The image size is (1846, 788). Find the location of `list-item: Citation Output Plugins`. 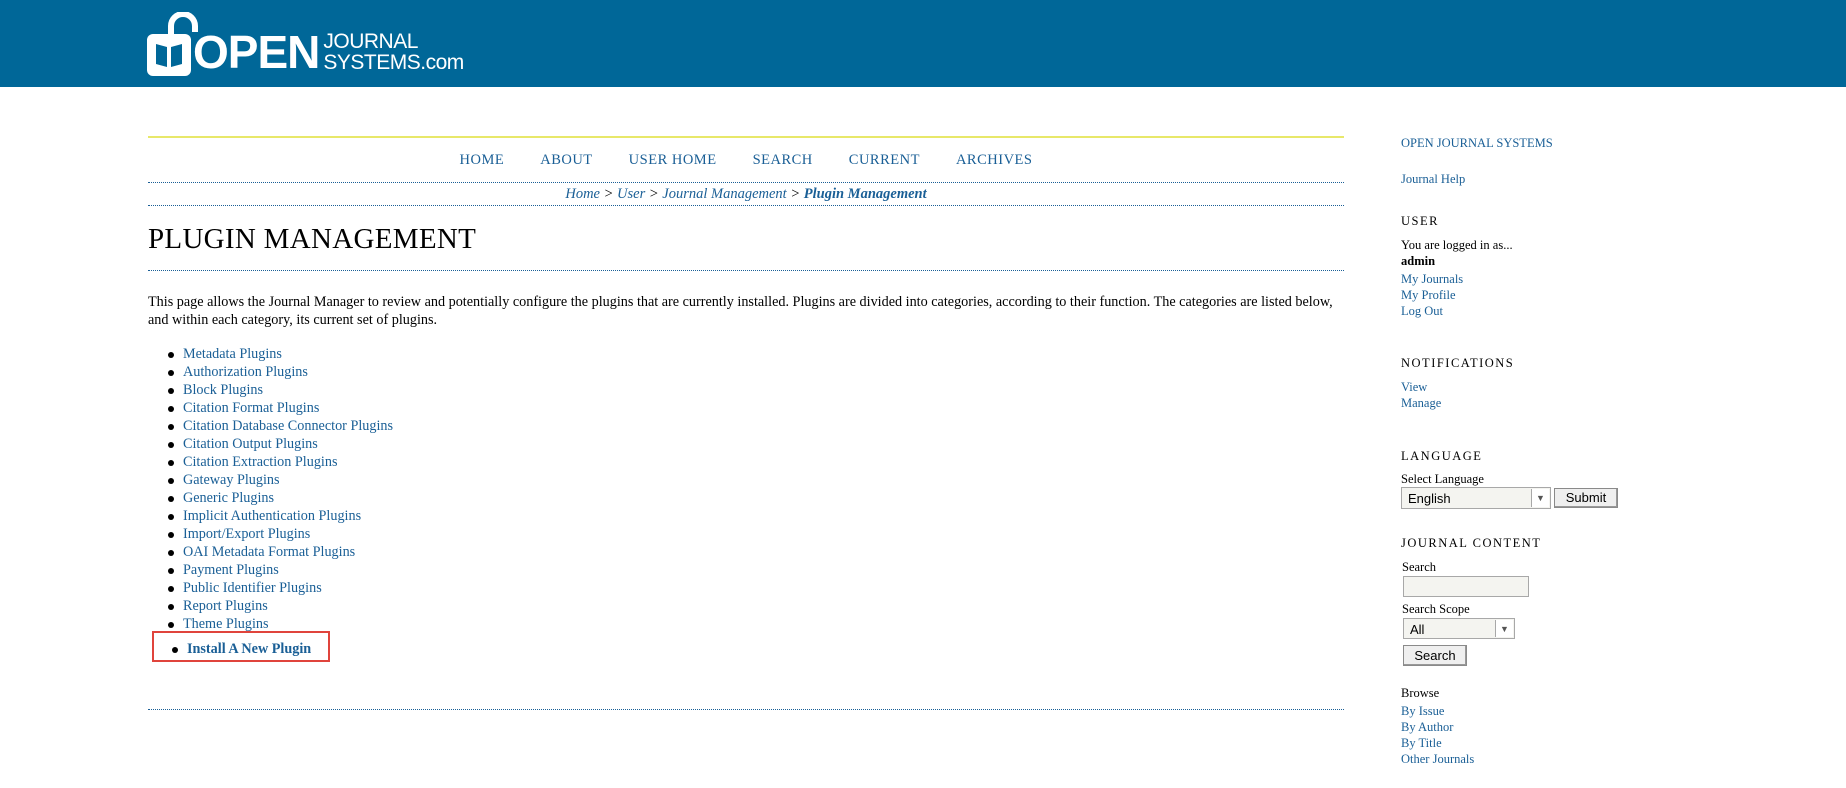

list-item: Citation Output Plugins is located at coordinates (756, 444).